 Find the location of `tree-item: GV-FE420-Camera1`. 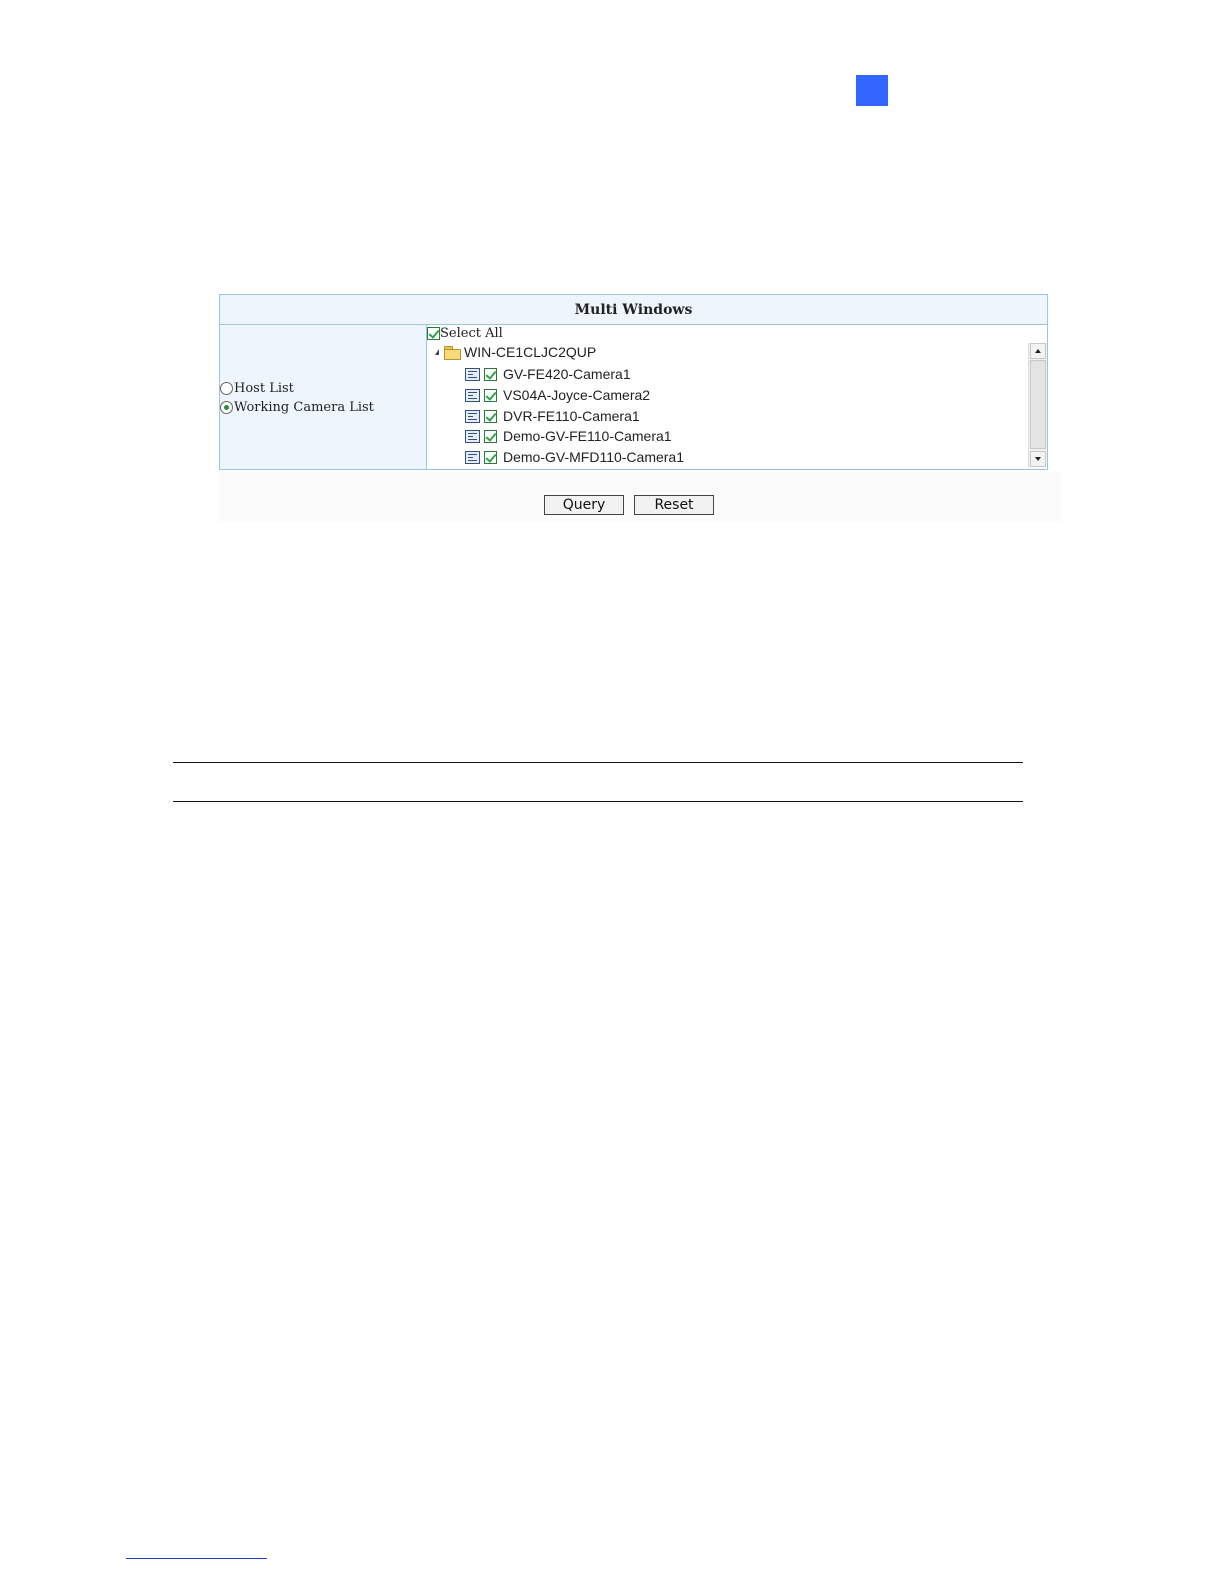

tree-item: GV-FE420-Camera1 is located at coordinates (548, 374).